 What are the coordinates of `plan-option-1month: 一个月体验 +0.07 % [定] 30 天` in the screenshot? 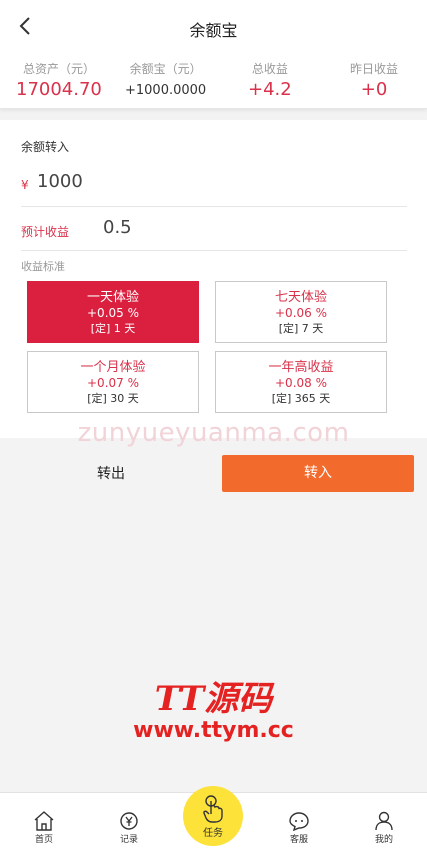 It's located at (113, 382).